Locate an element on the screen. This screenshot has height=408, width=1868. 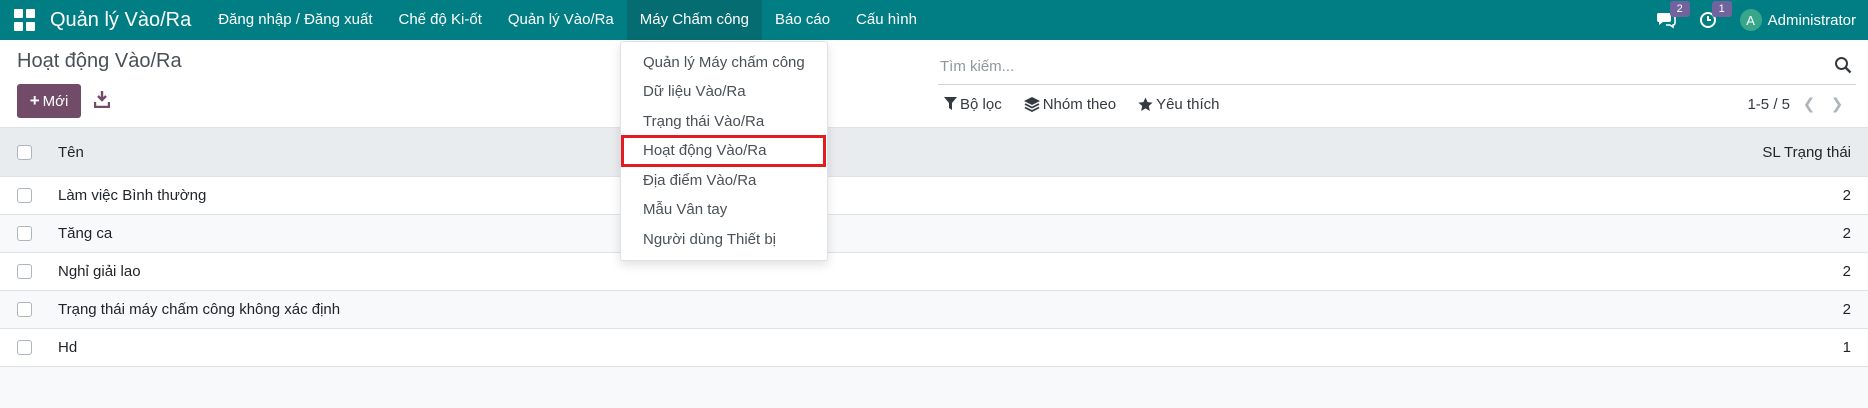
filters-button: Bộ lọc is located at coordinates (973, 104).